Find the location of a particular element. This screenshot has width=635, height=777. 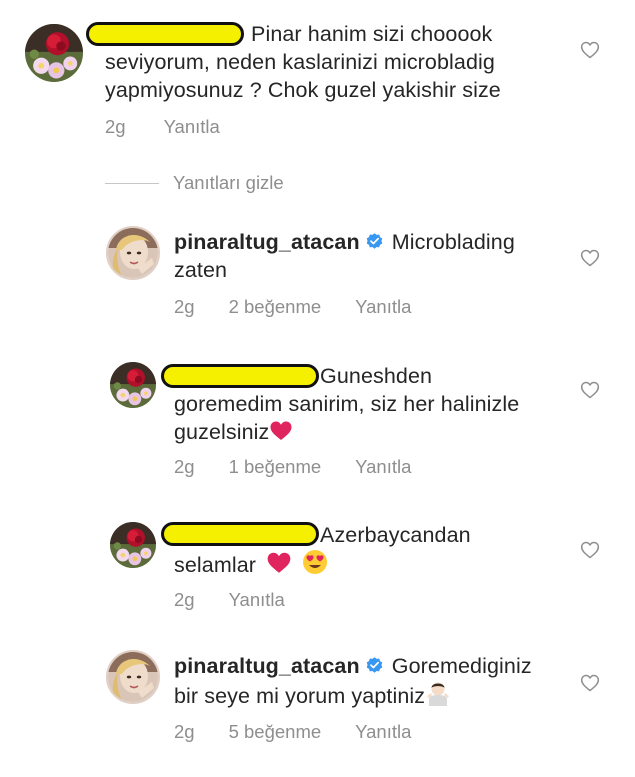

reply-4-text-line1: Goremediginiz is located at coordinates (461, 666).